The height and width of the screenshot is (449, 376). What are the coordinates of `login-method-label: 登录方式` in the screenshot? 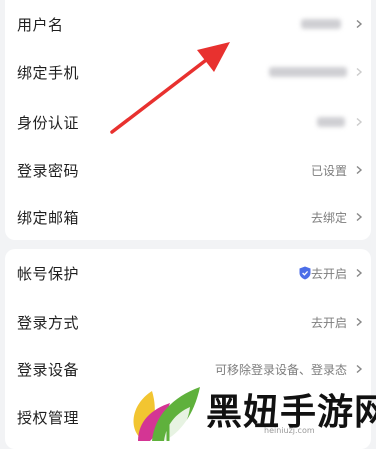 It's located at (48, 322).